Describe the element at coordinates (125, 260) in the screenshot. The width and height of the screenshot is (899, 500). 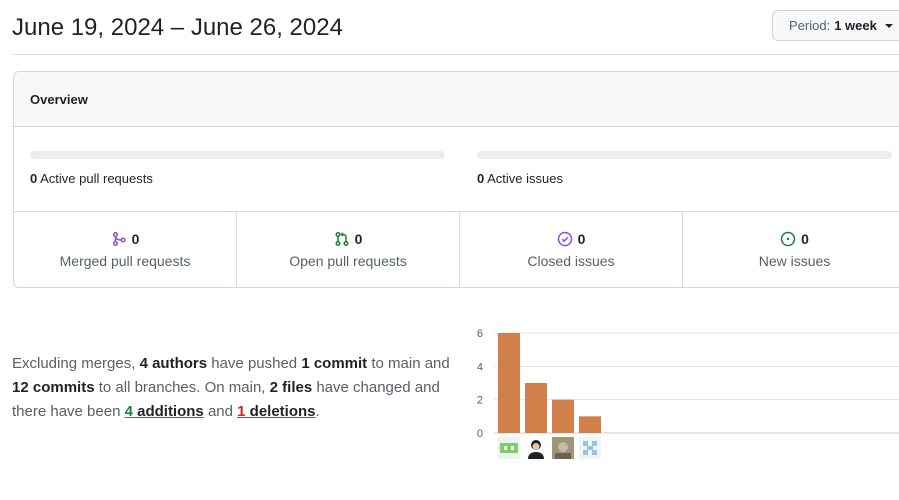
I see `stat-label: Merged pull requests` at that location.